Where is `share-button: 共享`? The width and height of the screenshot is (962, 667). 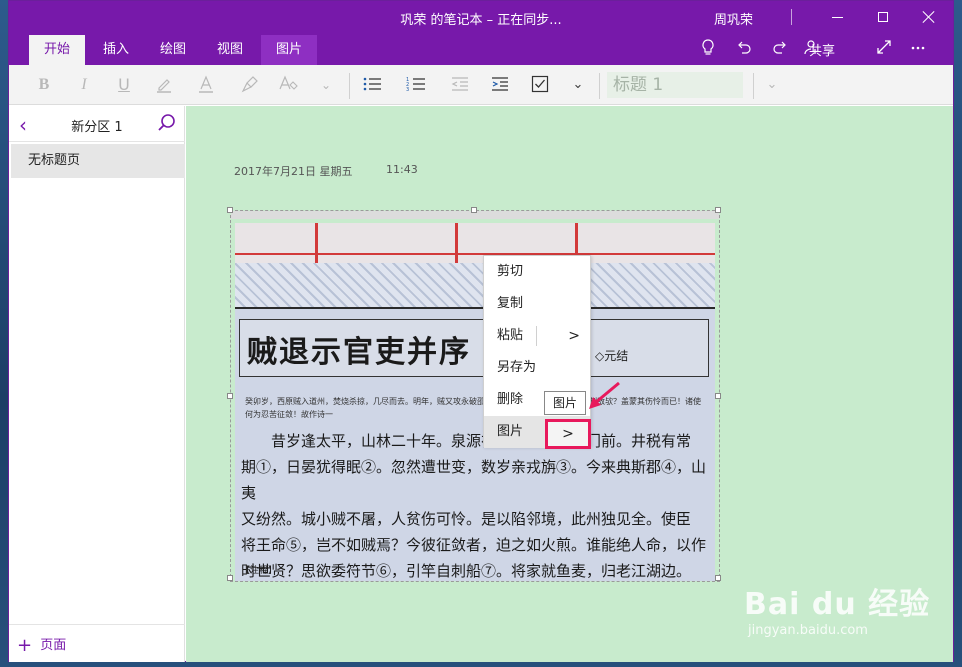
share-button: 共享 is located at coordinates (822, 49).